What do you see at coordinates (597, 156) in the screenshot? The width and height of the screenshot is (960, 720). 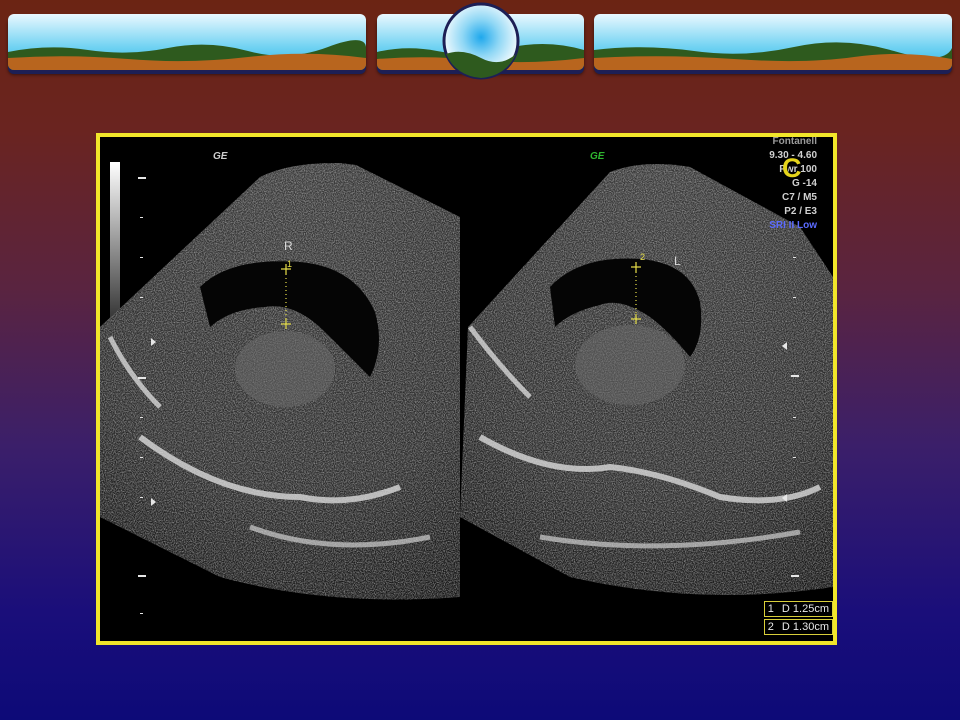 I see `ge-logo-right: GE` at bounding box center [597, 156].